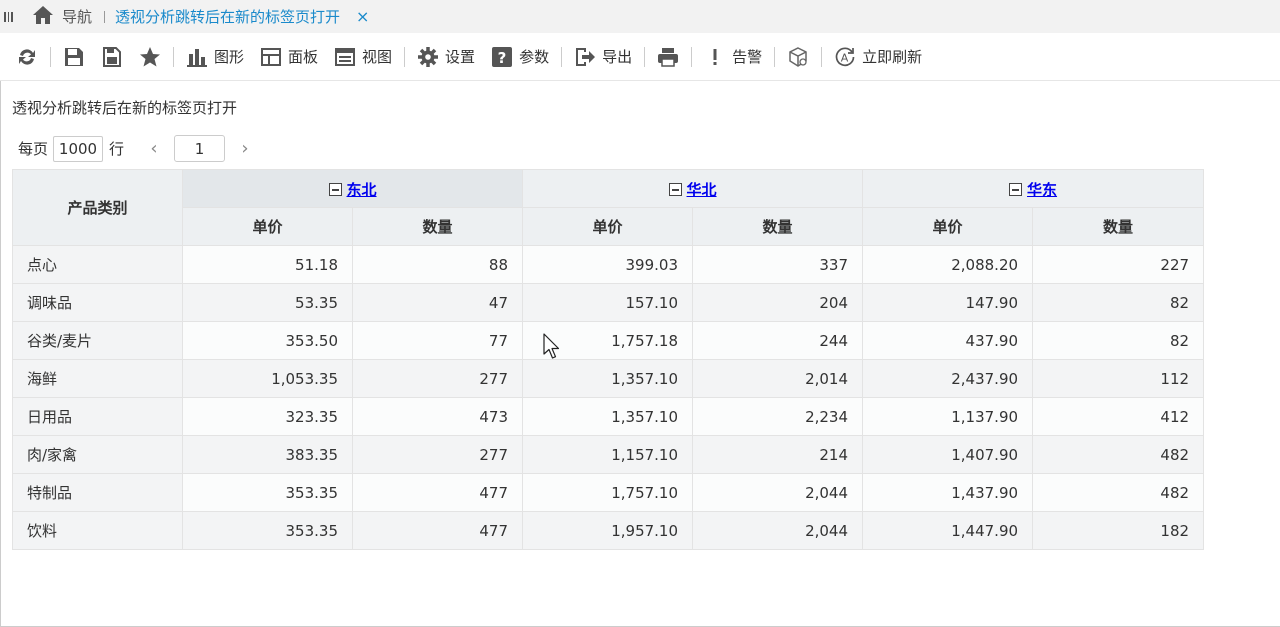  I want to click on quantity-cell: 88, so click(437, 264).